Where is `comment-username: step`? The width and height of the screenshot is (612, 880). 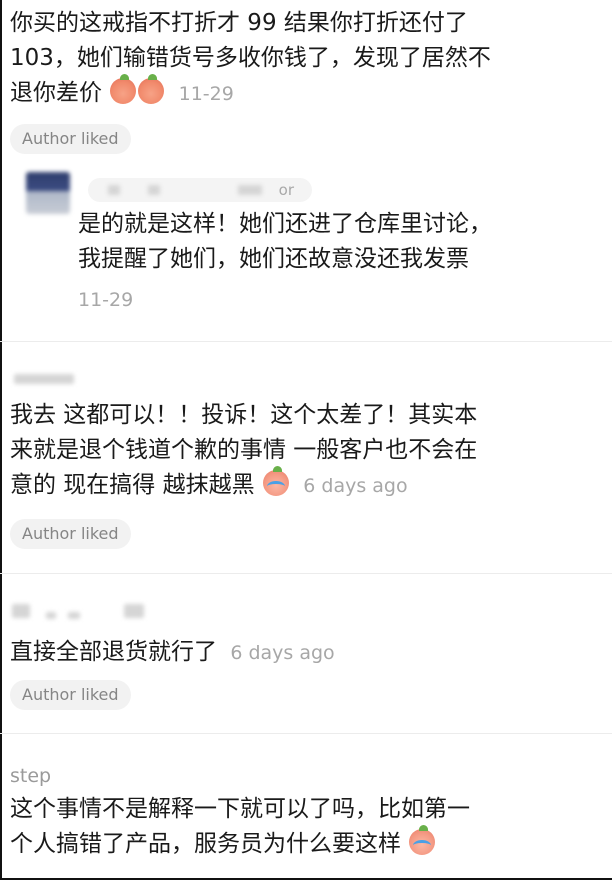
comment-username: step is located at coordinates (30, 776).